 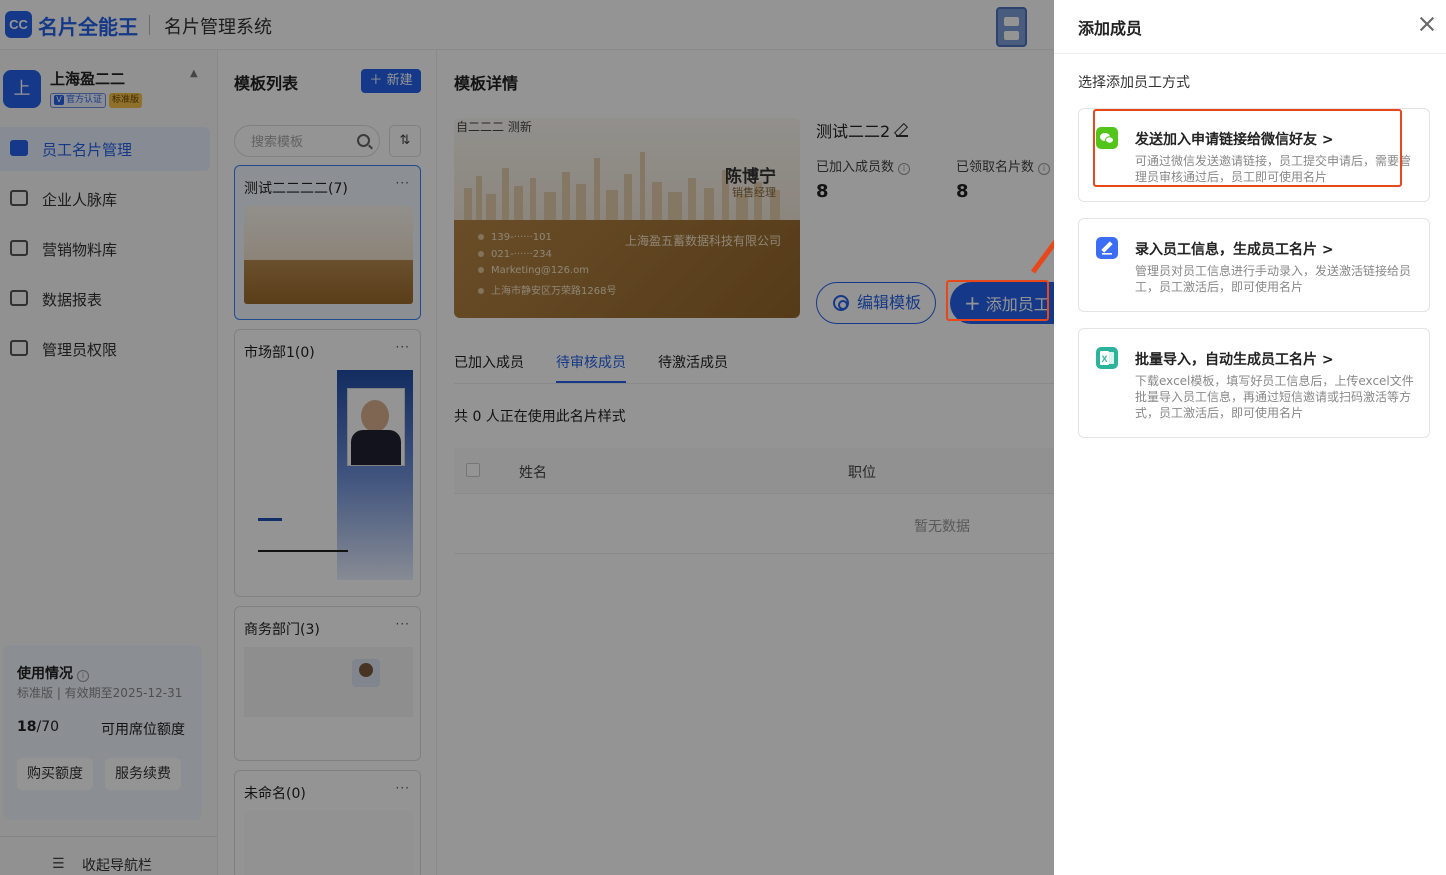 I want to click on option-description: 管理员对员工信息进行手动录入，发送激活链接给员工，员工激活后，即可使用名片, so click(x=1273, y=279).